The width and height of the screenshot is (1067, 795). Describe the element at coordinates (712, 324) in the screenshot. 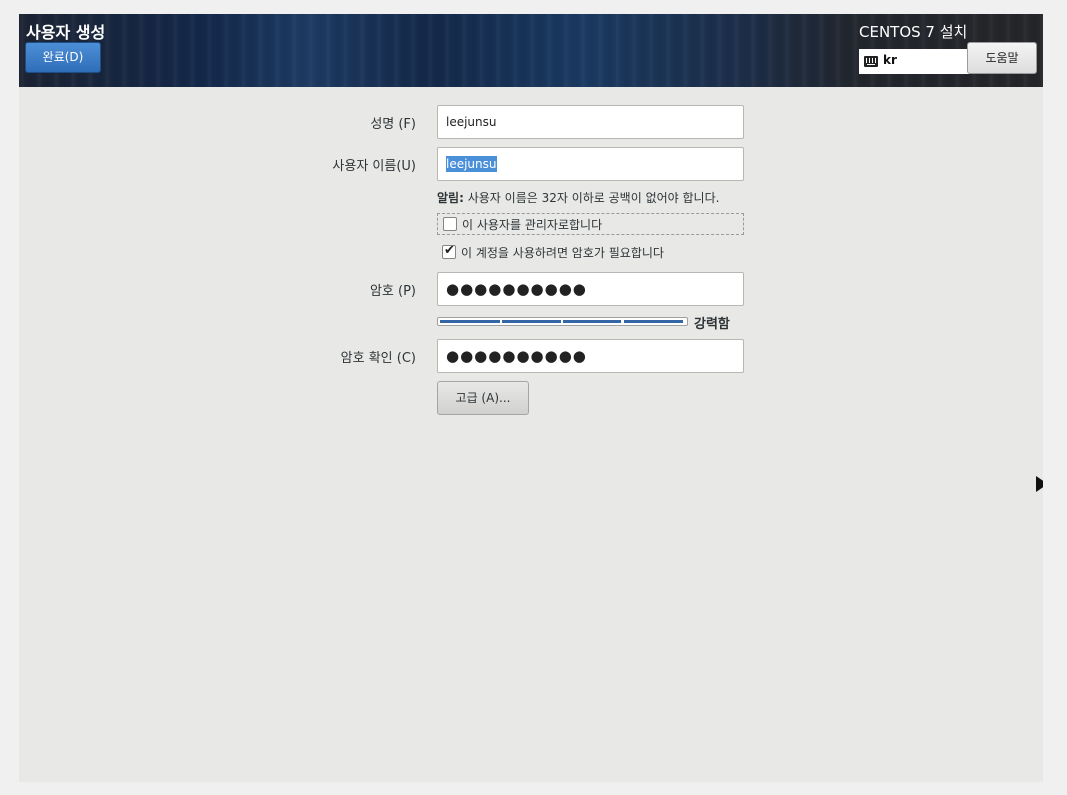

I see `password-strength-label: 강력함` at that location.